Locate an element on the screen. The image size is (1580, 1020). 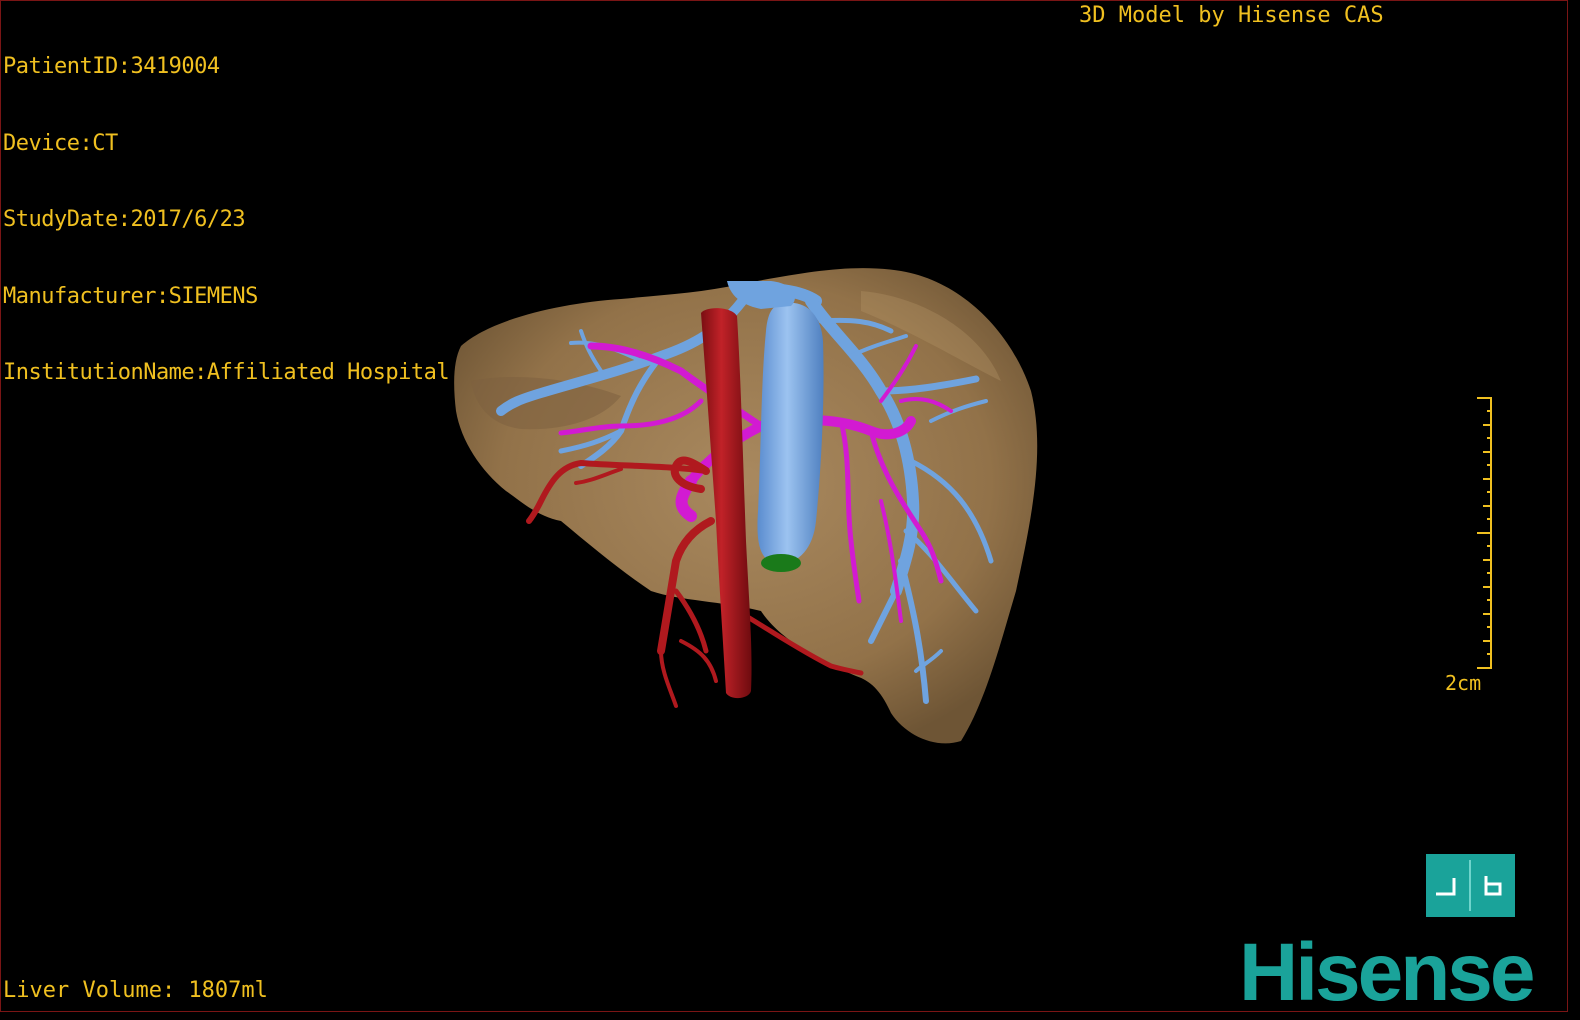
scale-bar is located at coordinates (1484, 533).